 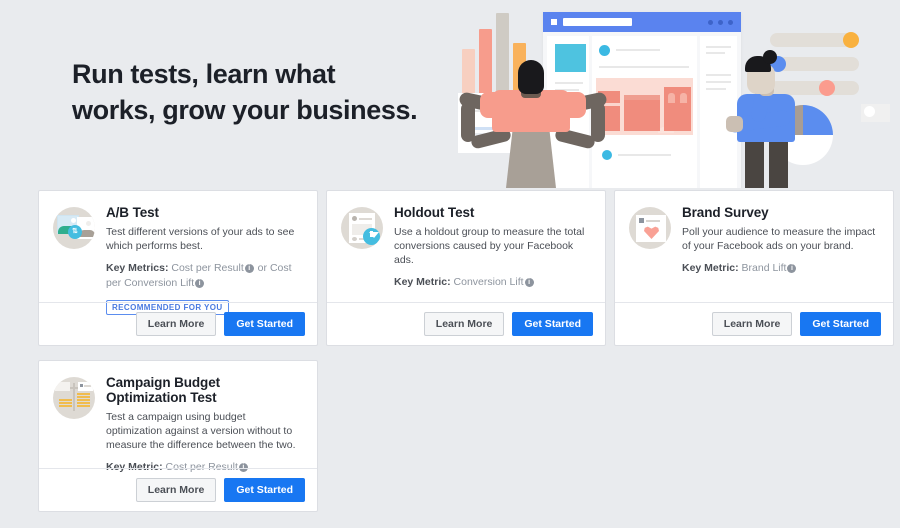 What do you see at coordinates (207, 268) in the screenshot?
I see `metric-value-1: Cost per Result` at bounding box center [207, 268].